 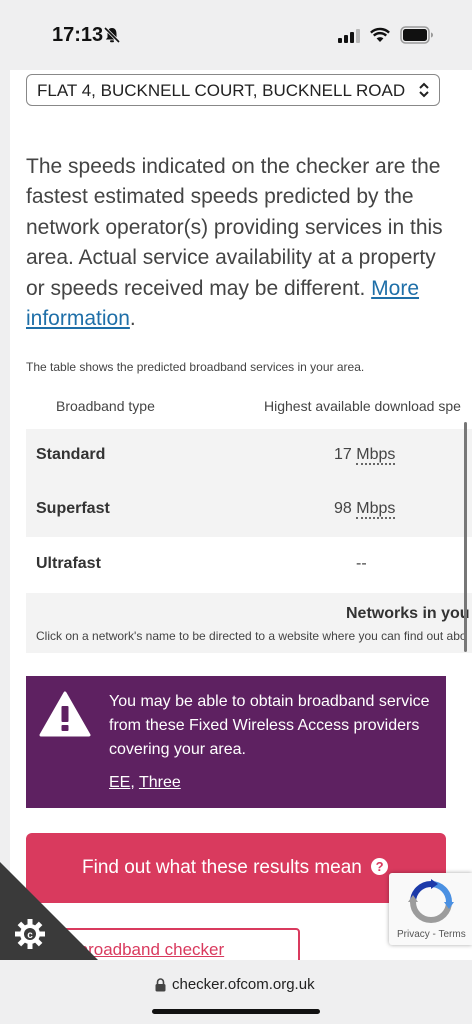 I want to click on recaptcha-logo-icon, so click(x=431, y=901).